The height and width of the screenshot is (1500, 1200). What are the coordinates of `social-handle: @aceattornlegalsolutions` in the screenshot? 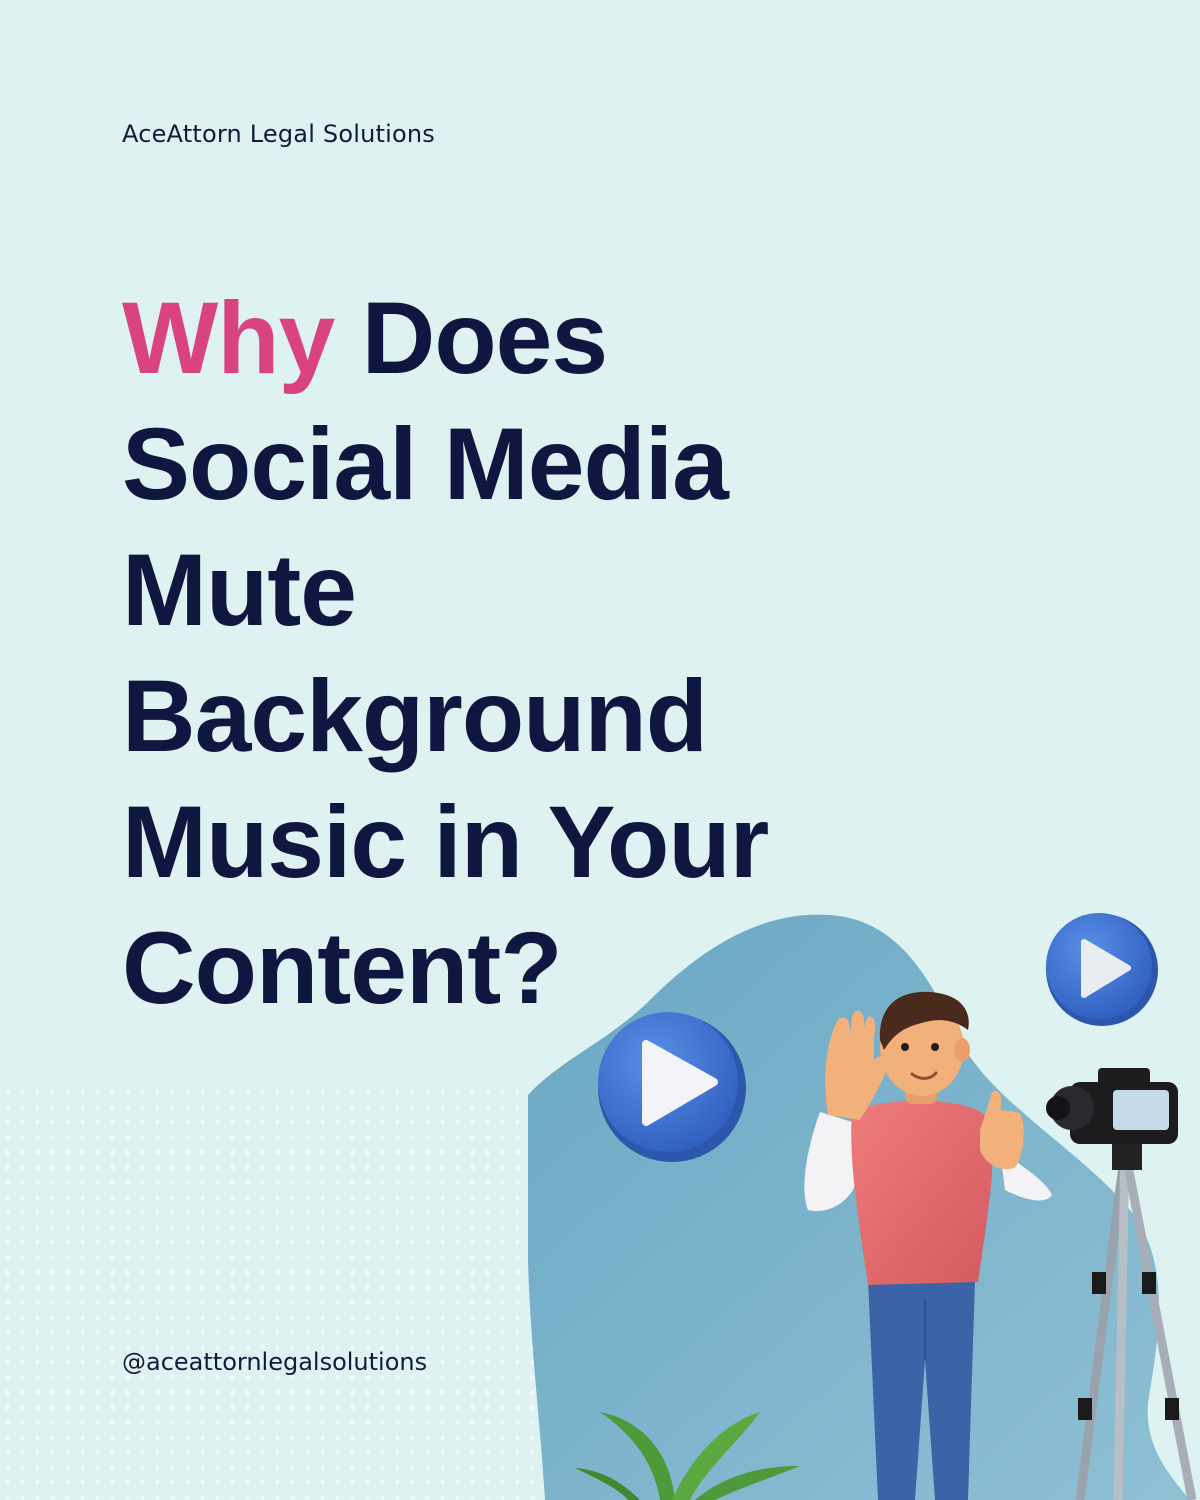 It's located at (275, 1362).